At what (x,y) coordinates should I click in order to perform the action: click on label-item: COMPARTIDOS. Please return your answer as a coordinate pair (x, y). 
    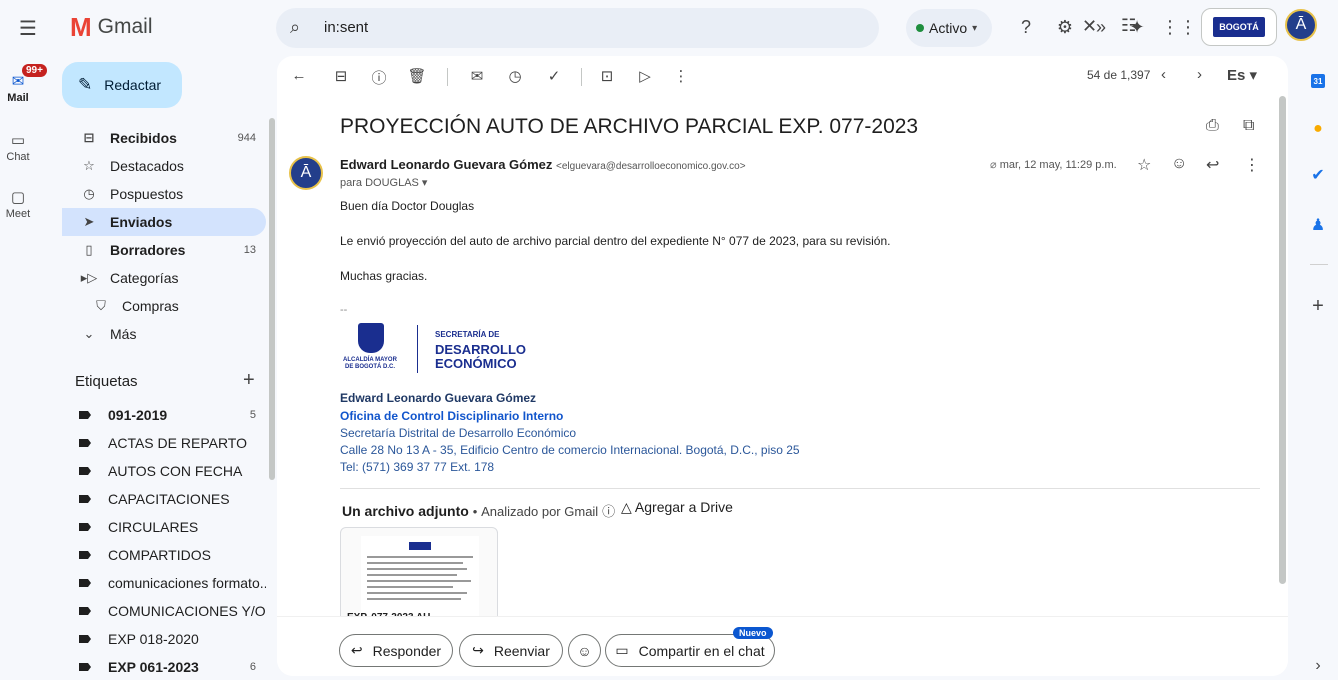
    Looking at the image, I should click on (164, 555).